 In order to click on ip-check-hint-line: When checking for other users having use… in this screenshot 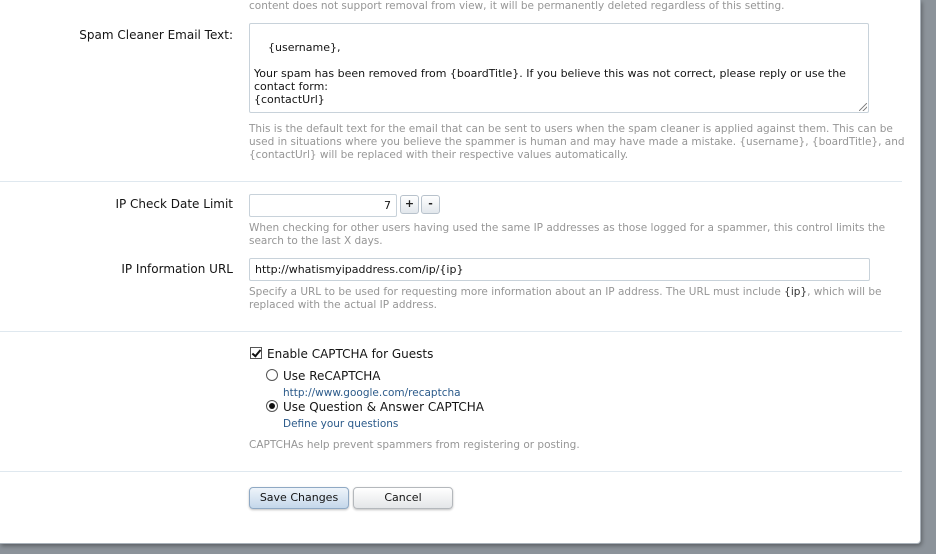, I will do `click(567, 228)`.